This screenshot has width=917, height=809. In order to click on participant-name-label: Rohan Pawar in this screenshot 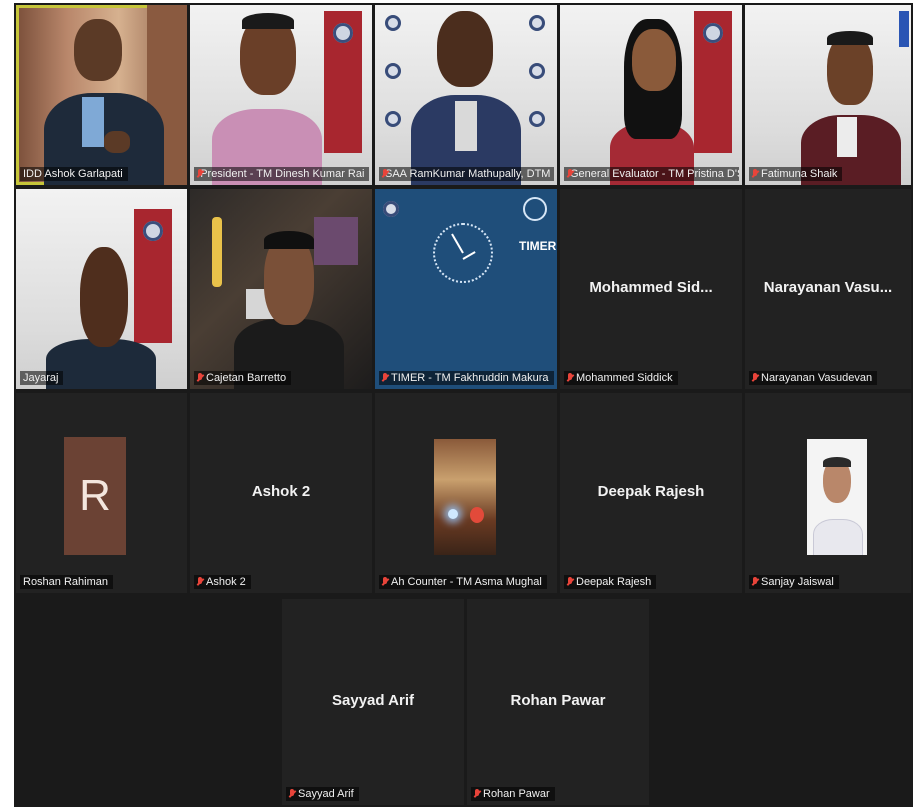, I will do `click(513, 794)`.